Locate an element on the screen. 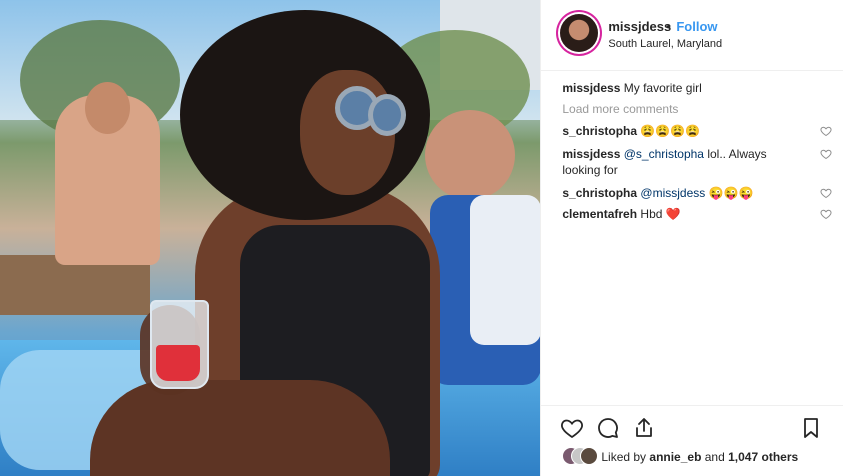 Image resolution: width=843 pixels, height=476 pixels. likes-summary: Liked by annie_eb and 1,047 others is located at coordinates (699, 457).